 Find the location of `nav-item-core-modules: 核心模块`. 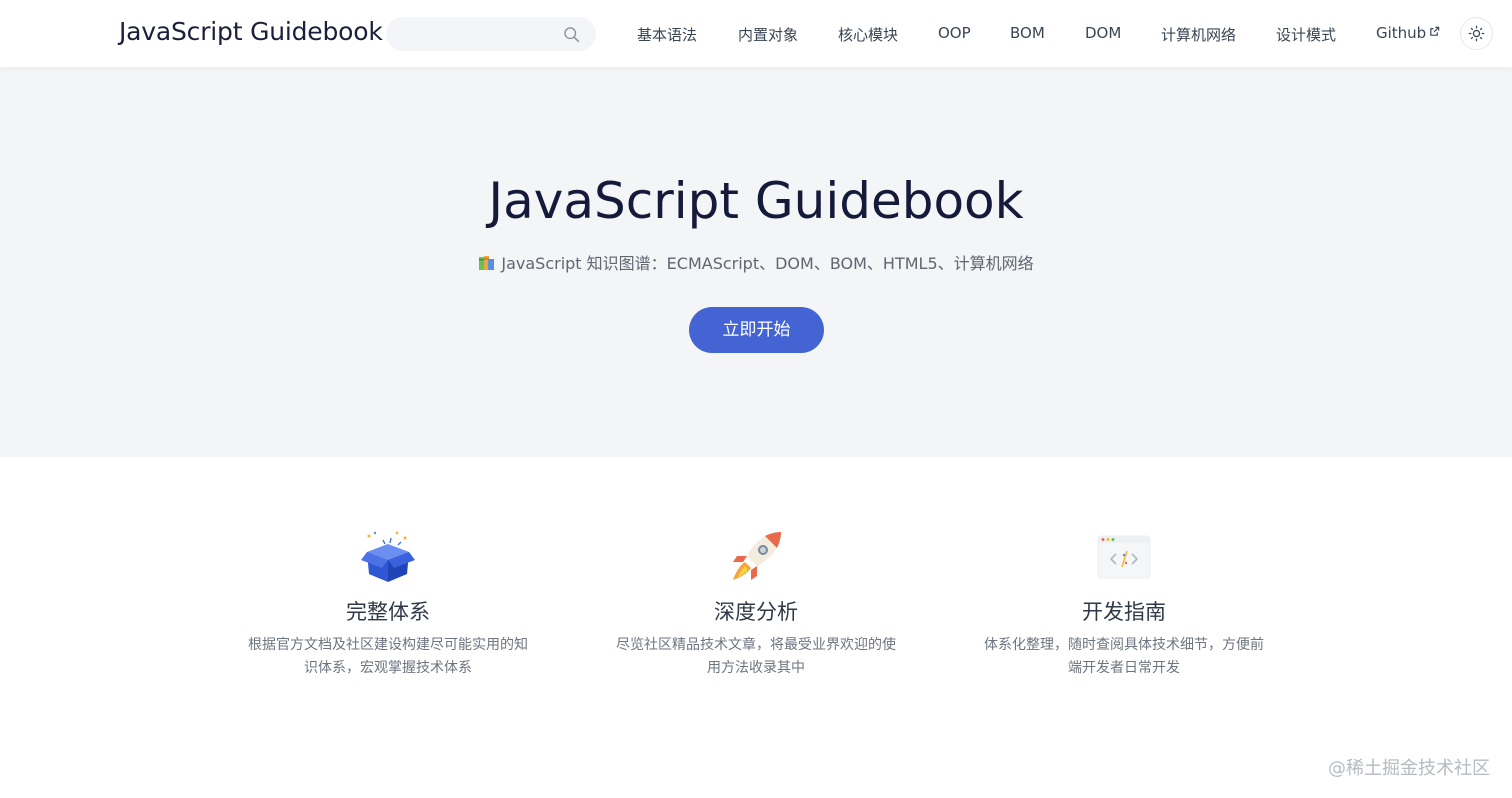

nav-item-core-modules: 核心模块 is located at coordinates (868, 34).